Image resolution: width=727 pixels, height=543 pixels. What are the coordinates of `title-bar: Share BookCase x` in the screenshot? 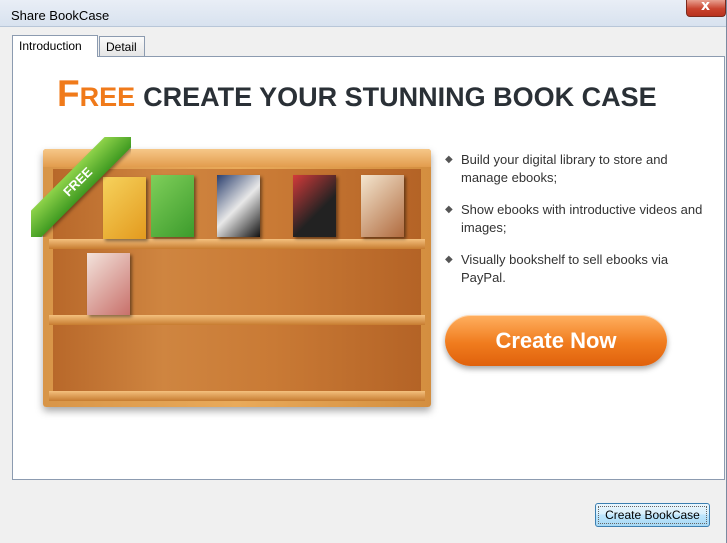 It's located at (363, 13).